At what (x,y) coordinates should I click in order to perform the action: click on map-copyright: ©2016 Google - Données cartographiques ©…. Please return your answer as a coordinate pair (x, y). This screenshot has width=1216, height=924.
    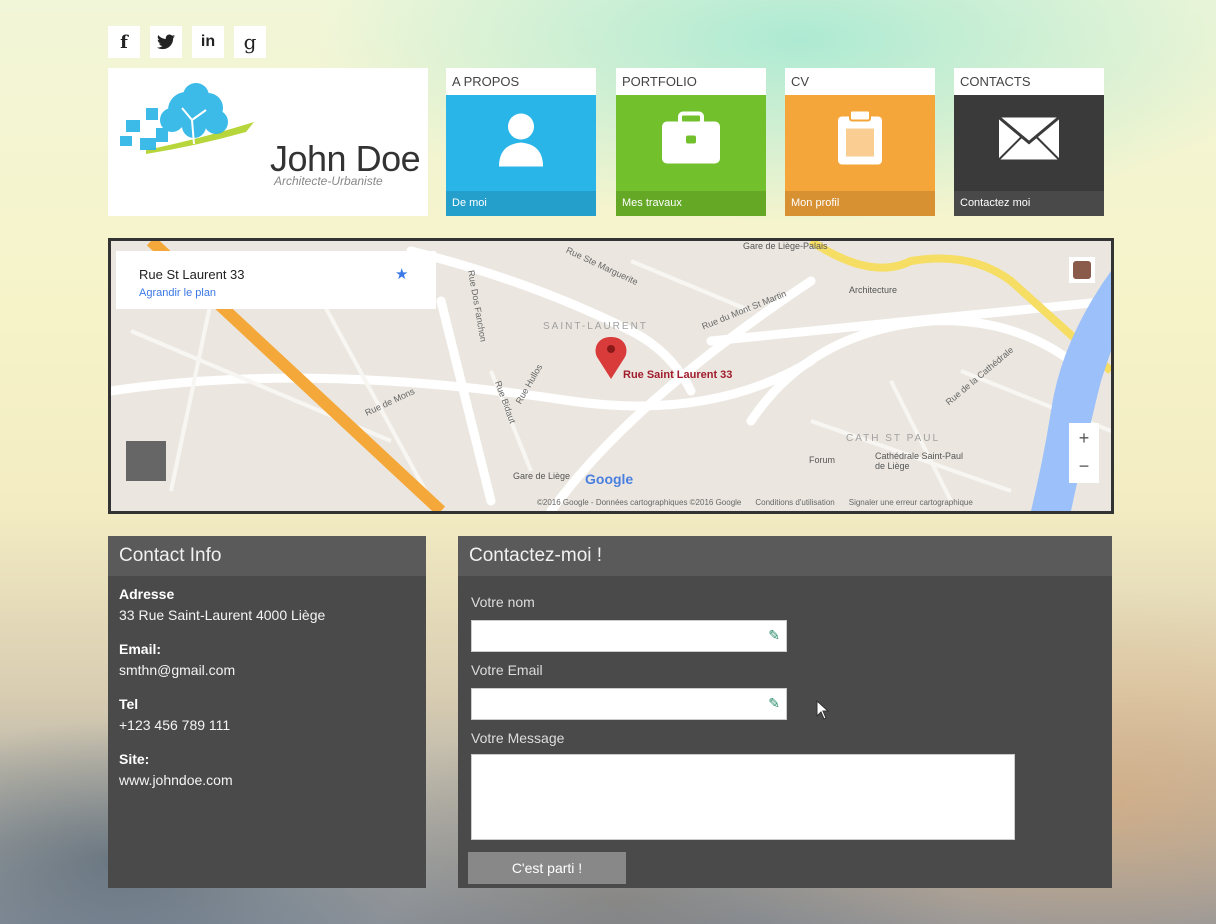
    Looking at the image, I should click on (639, 502).